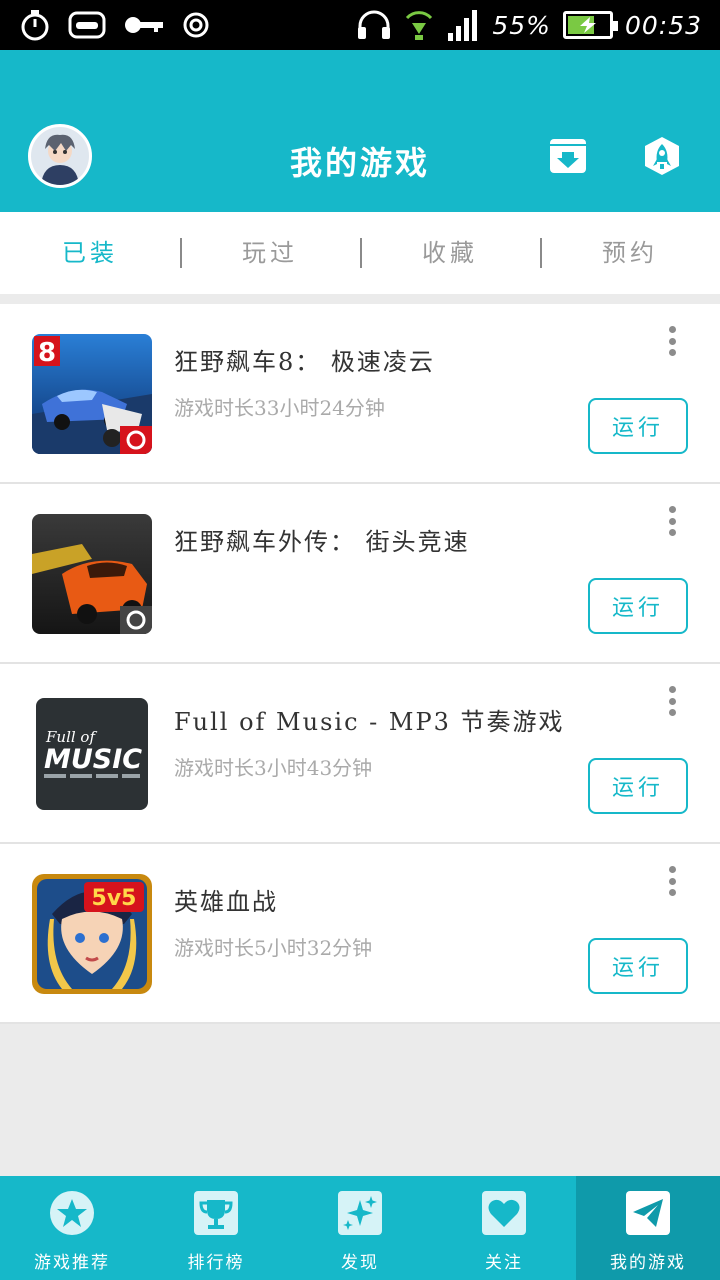 The width and height of the screenshot is (720, 1280). Describe the element at coordinates (72, 1263) in the screenshot. I see `nav-label: 游戏推荐` at that location.